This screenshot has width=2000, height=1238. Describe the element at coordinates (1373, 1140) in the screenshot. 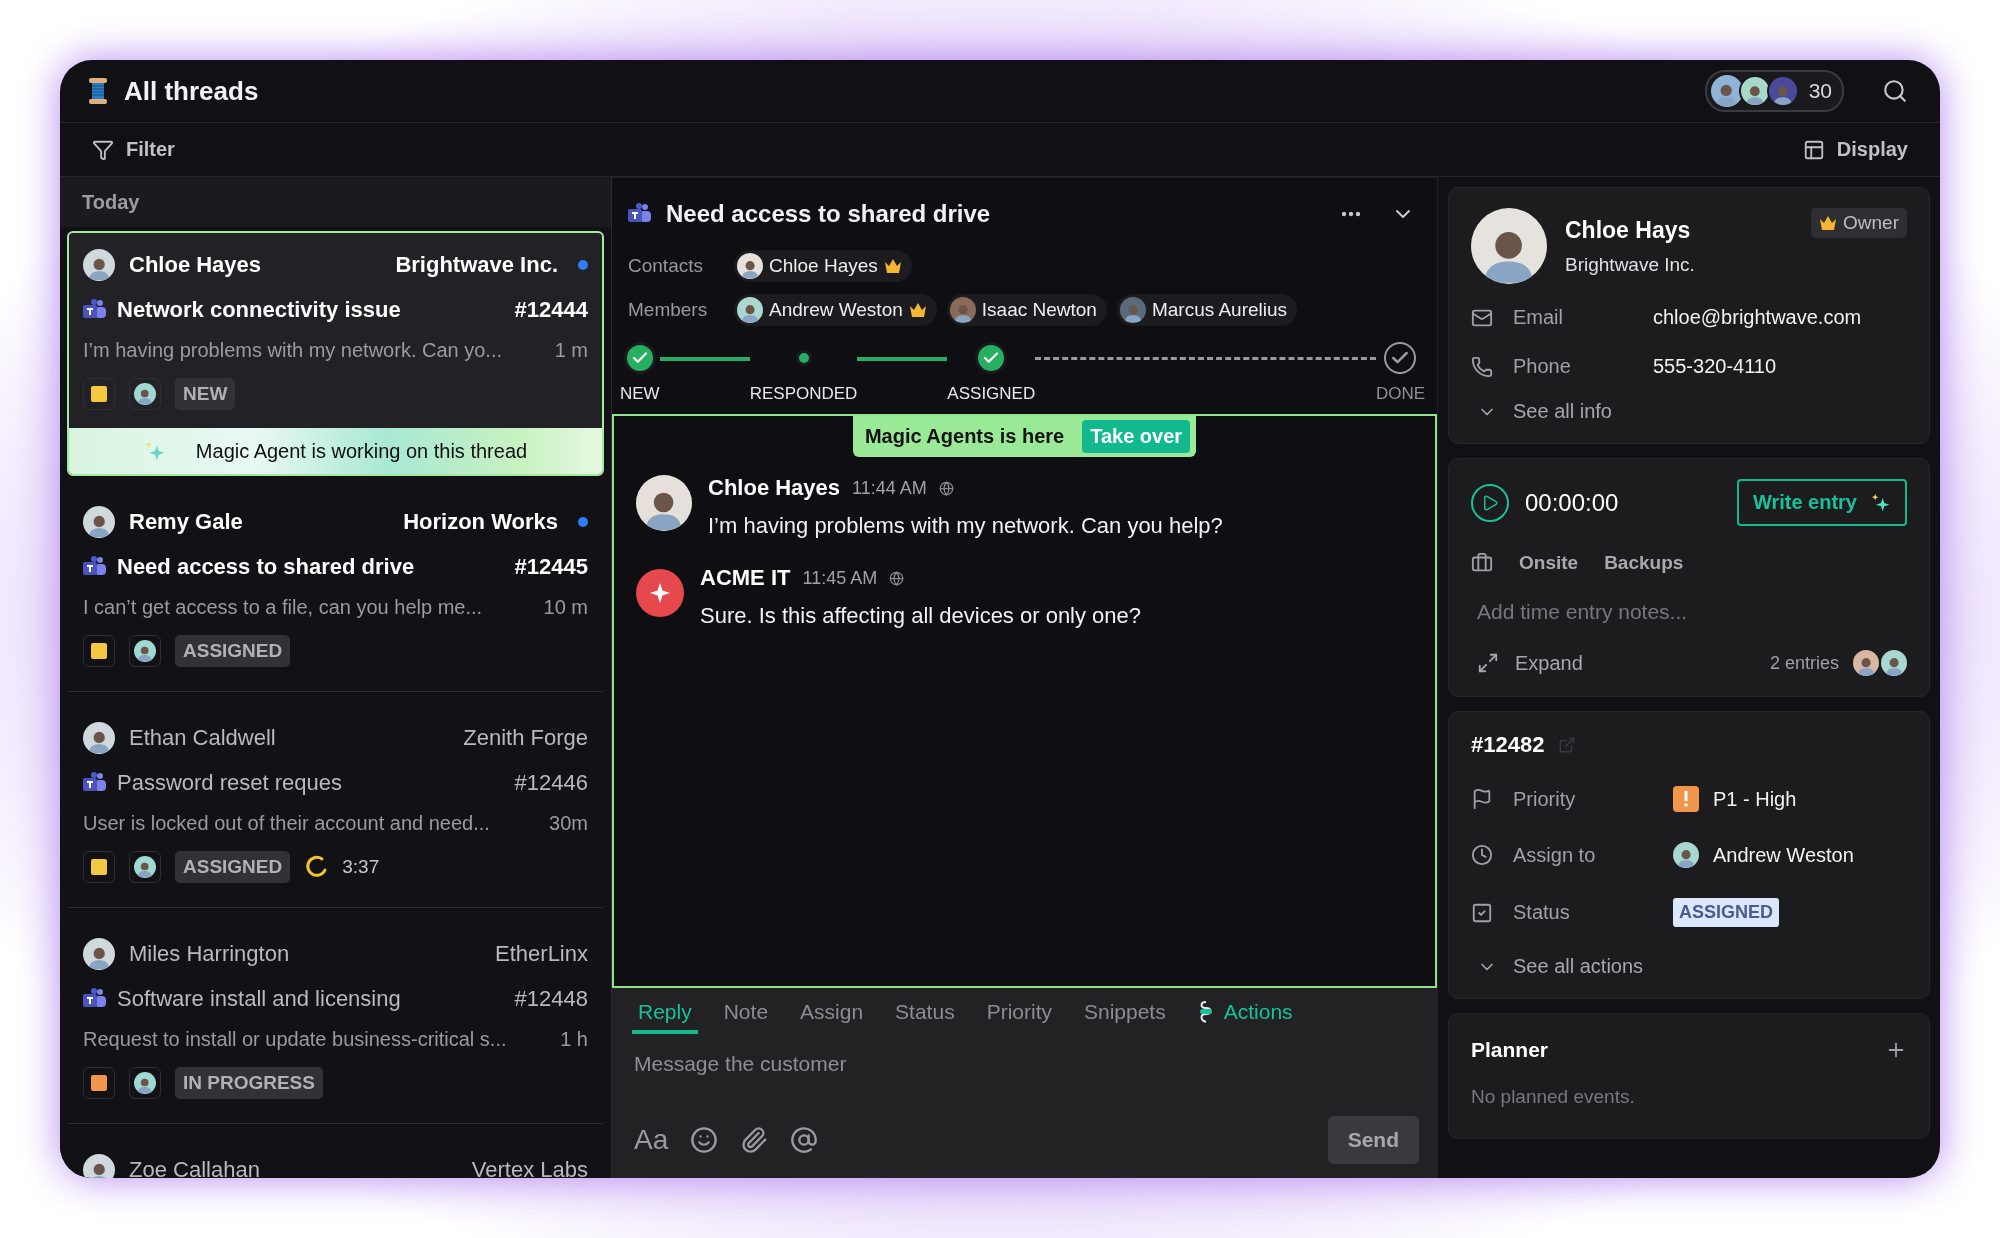

I see `send-button: Send` at that location.